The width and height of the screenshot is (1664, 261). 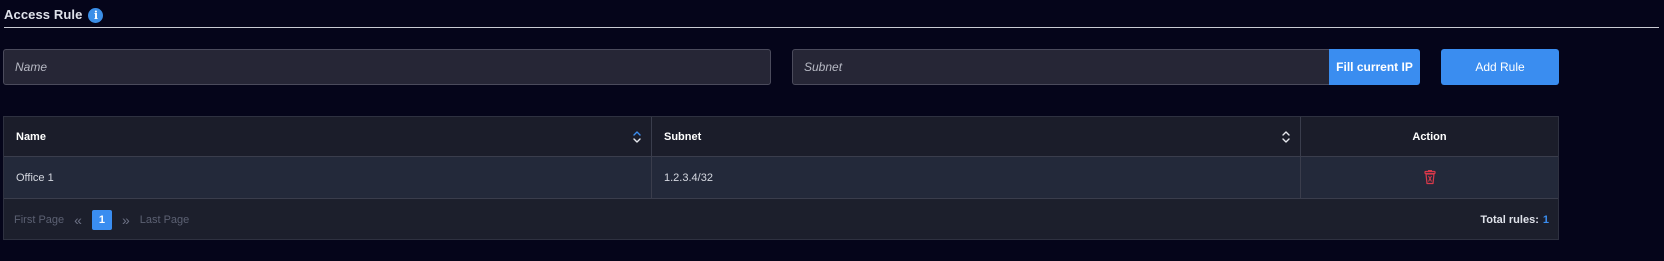 I want to click on fill-current-ip-button: Fill current IP, so click(x=1374, y=67).